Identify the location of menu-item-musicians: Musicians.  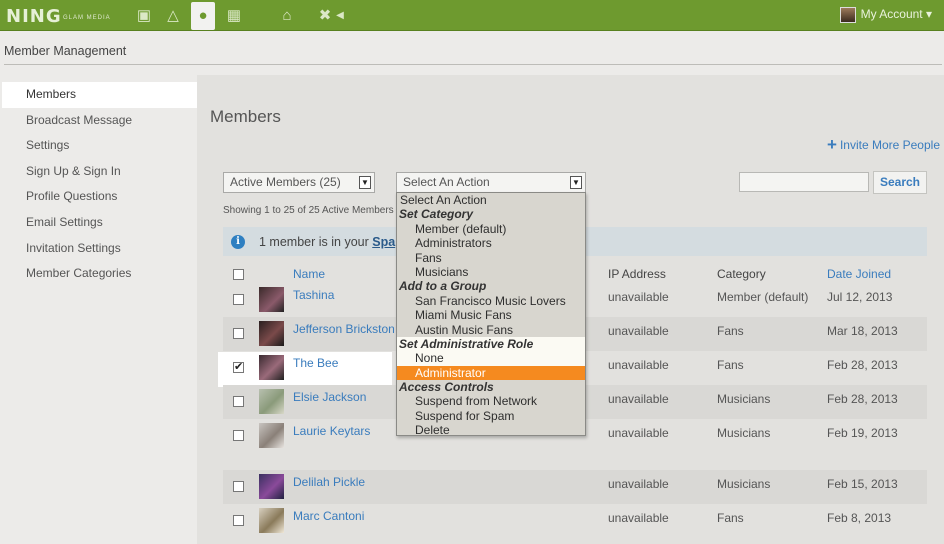
(491, 272).